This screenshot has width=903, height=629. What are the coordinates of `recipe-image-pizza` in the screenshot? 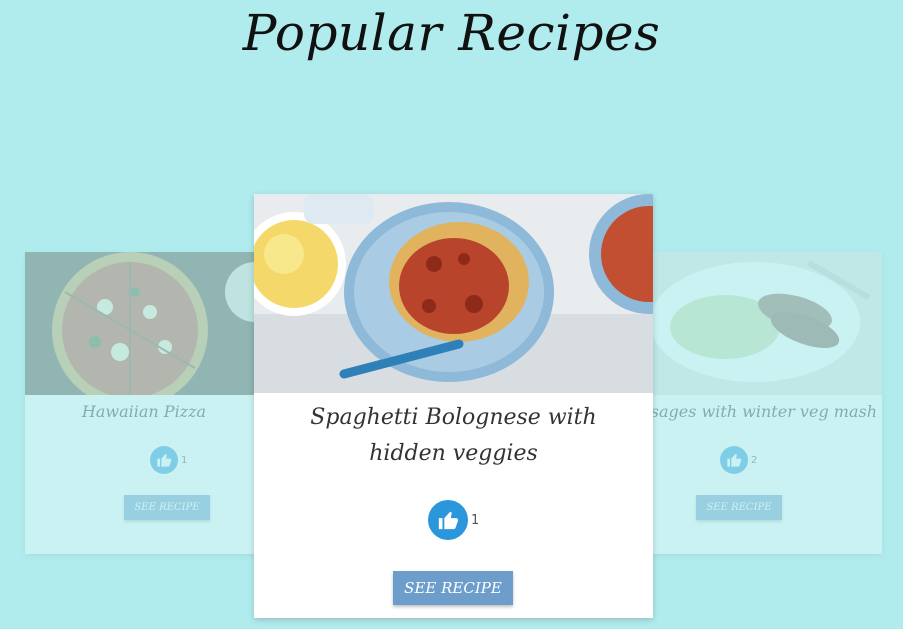 It's located at (144, 323).